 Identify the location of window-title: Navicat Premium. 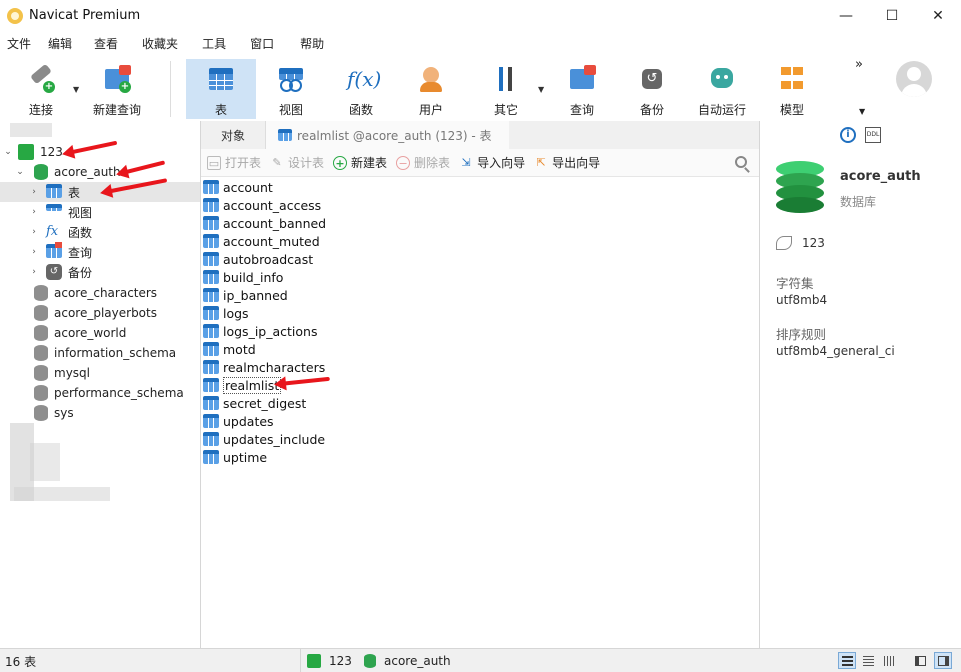
(85, 15).